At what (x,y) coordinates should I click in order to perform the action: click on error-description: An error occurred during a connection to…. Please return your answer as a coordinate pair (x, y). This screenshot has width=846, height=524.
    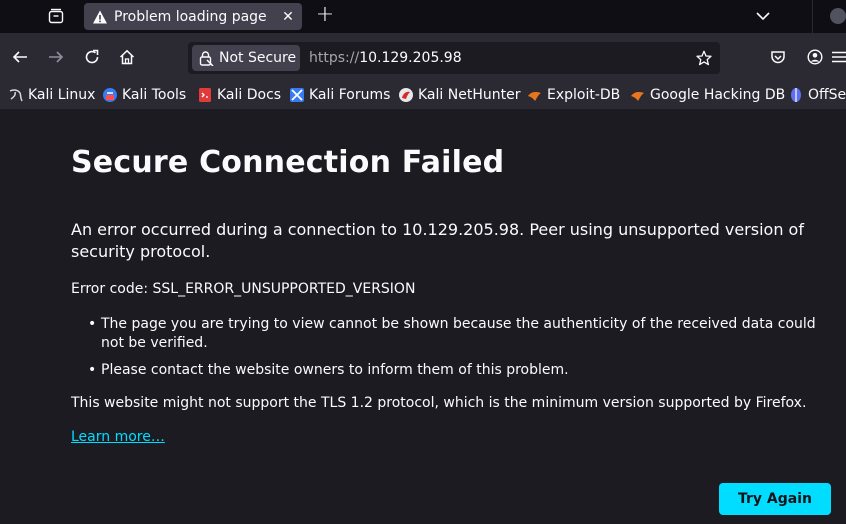
    Looking at the image, I should click on (437, 240).